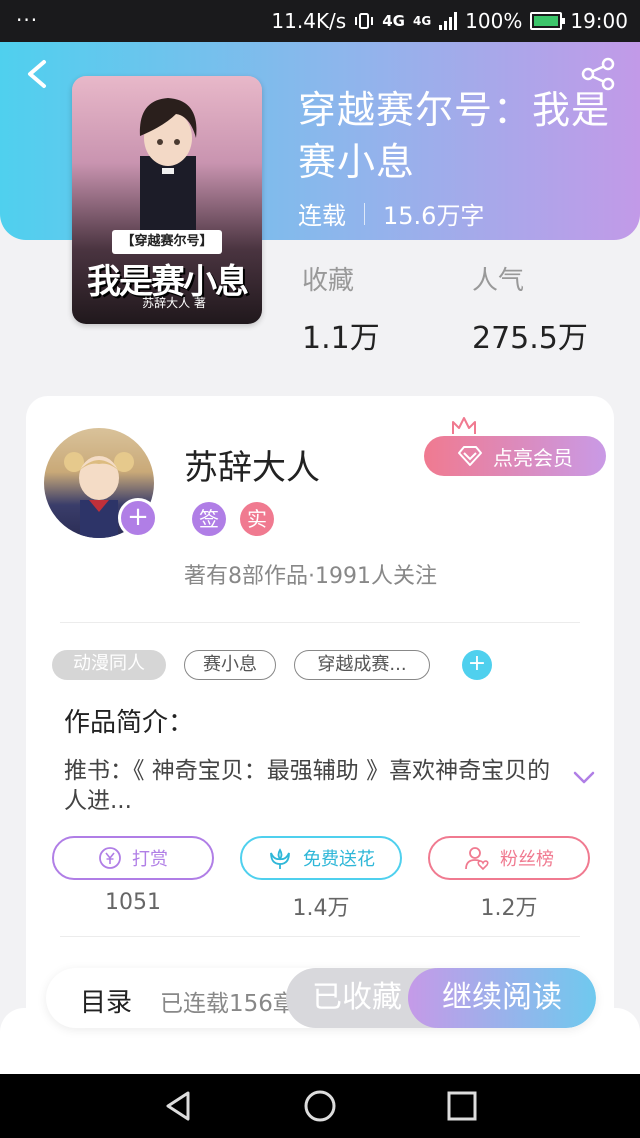  I want to click on author-summary: 著有8部作品·1991人关注, so click(310, 576).